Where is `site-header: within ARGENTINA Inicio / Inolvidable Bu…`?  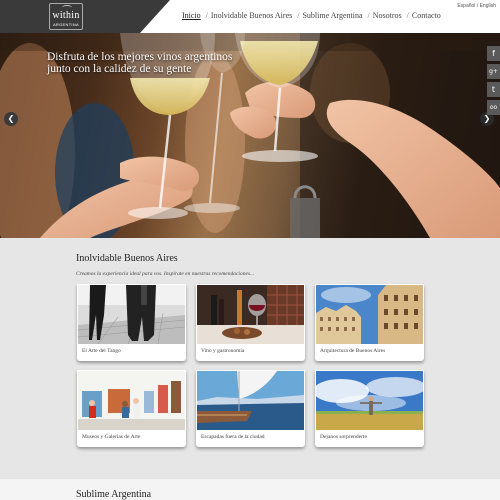 site-header: within ARGENTINA Inicio / Inolvidable Bu… is located at coordinates (250, 16).